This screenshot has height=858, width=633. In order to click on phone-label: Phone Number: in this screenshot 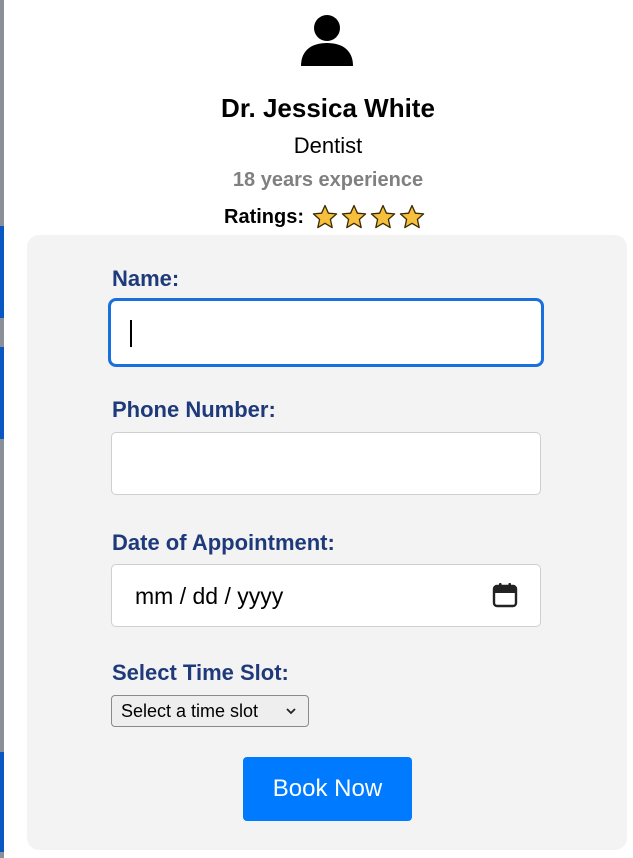, I will do `click(194, 409)`.